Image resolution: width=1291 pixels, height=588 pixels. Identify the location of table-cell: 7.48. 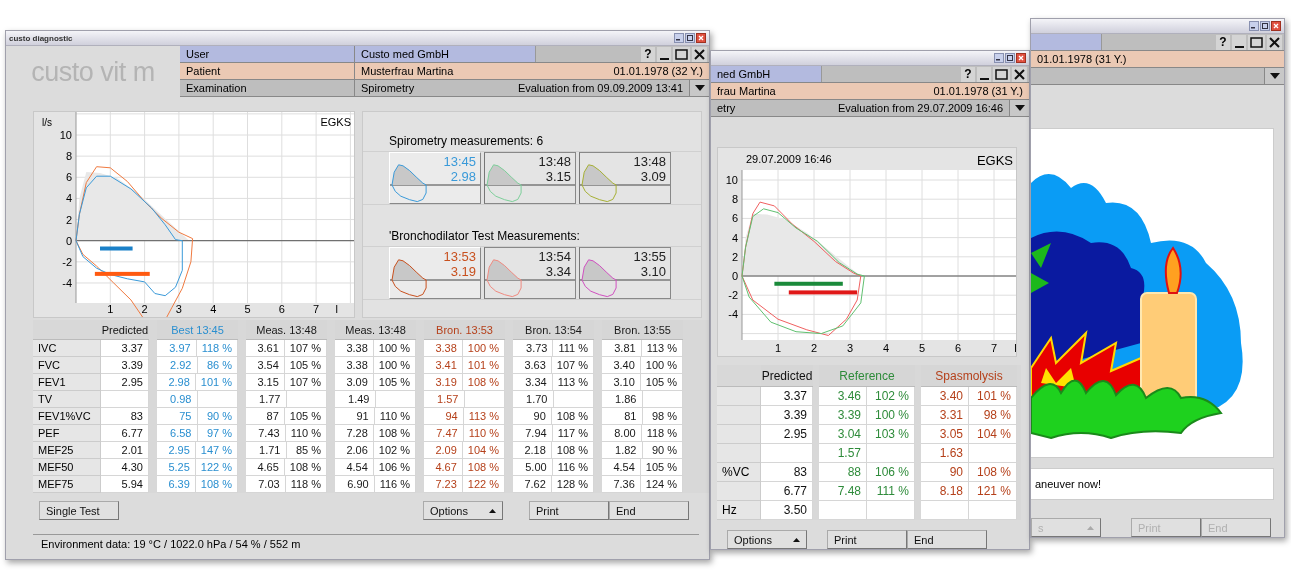
(843, 491).